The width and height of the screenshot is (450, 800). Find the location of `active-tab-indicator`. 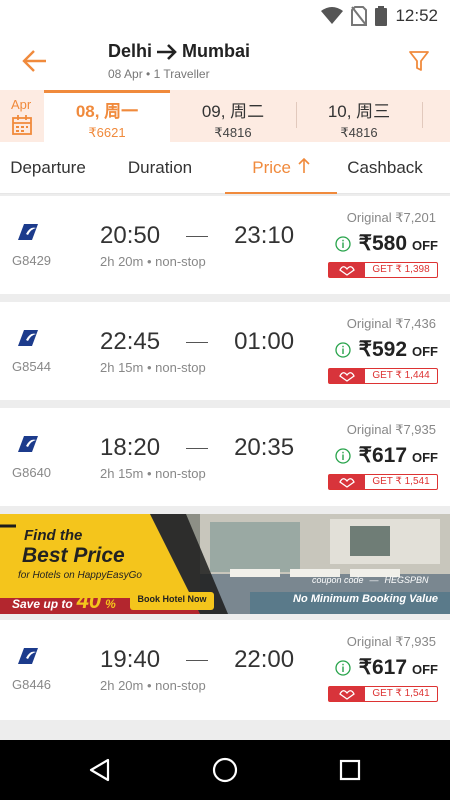

active-tab-indicator is located at coordinates (281, 193).